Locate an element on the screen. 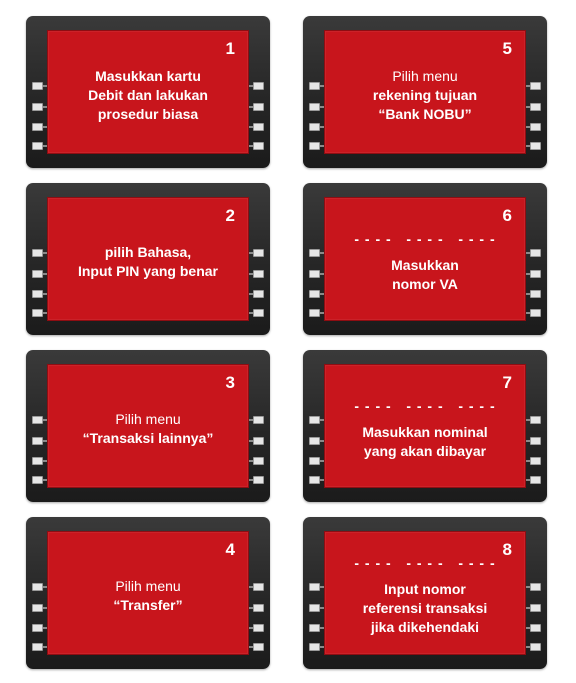  instruction-line: prosedur biasa is located at coordinates (148, 113).